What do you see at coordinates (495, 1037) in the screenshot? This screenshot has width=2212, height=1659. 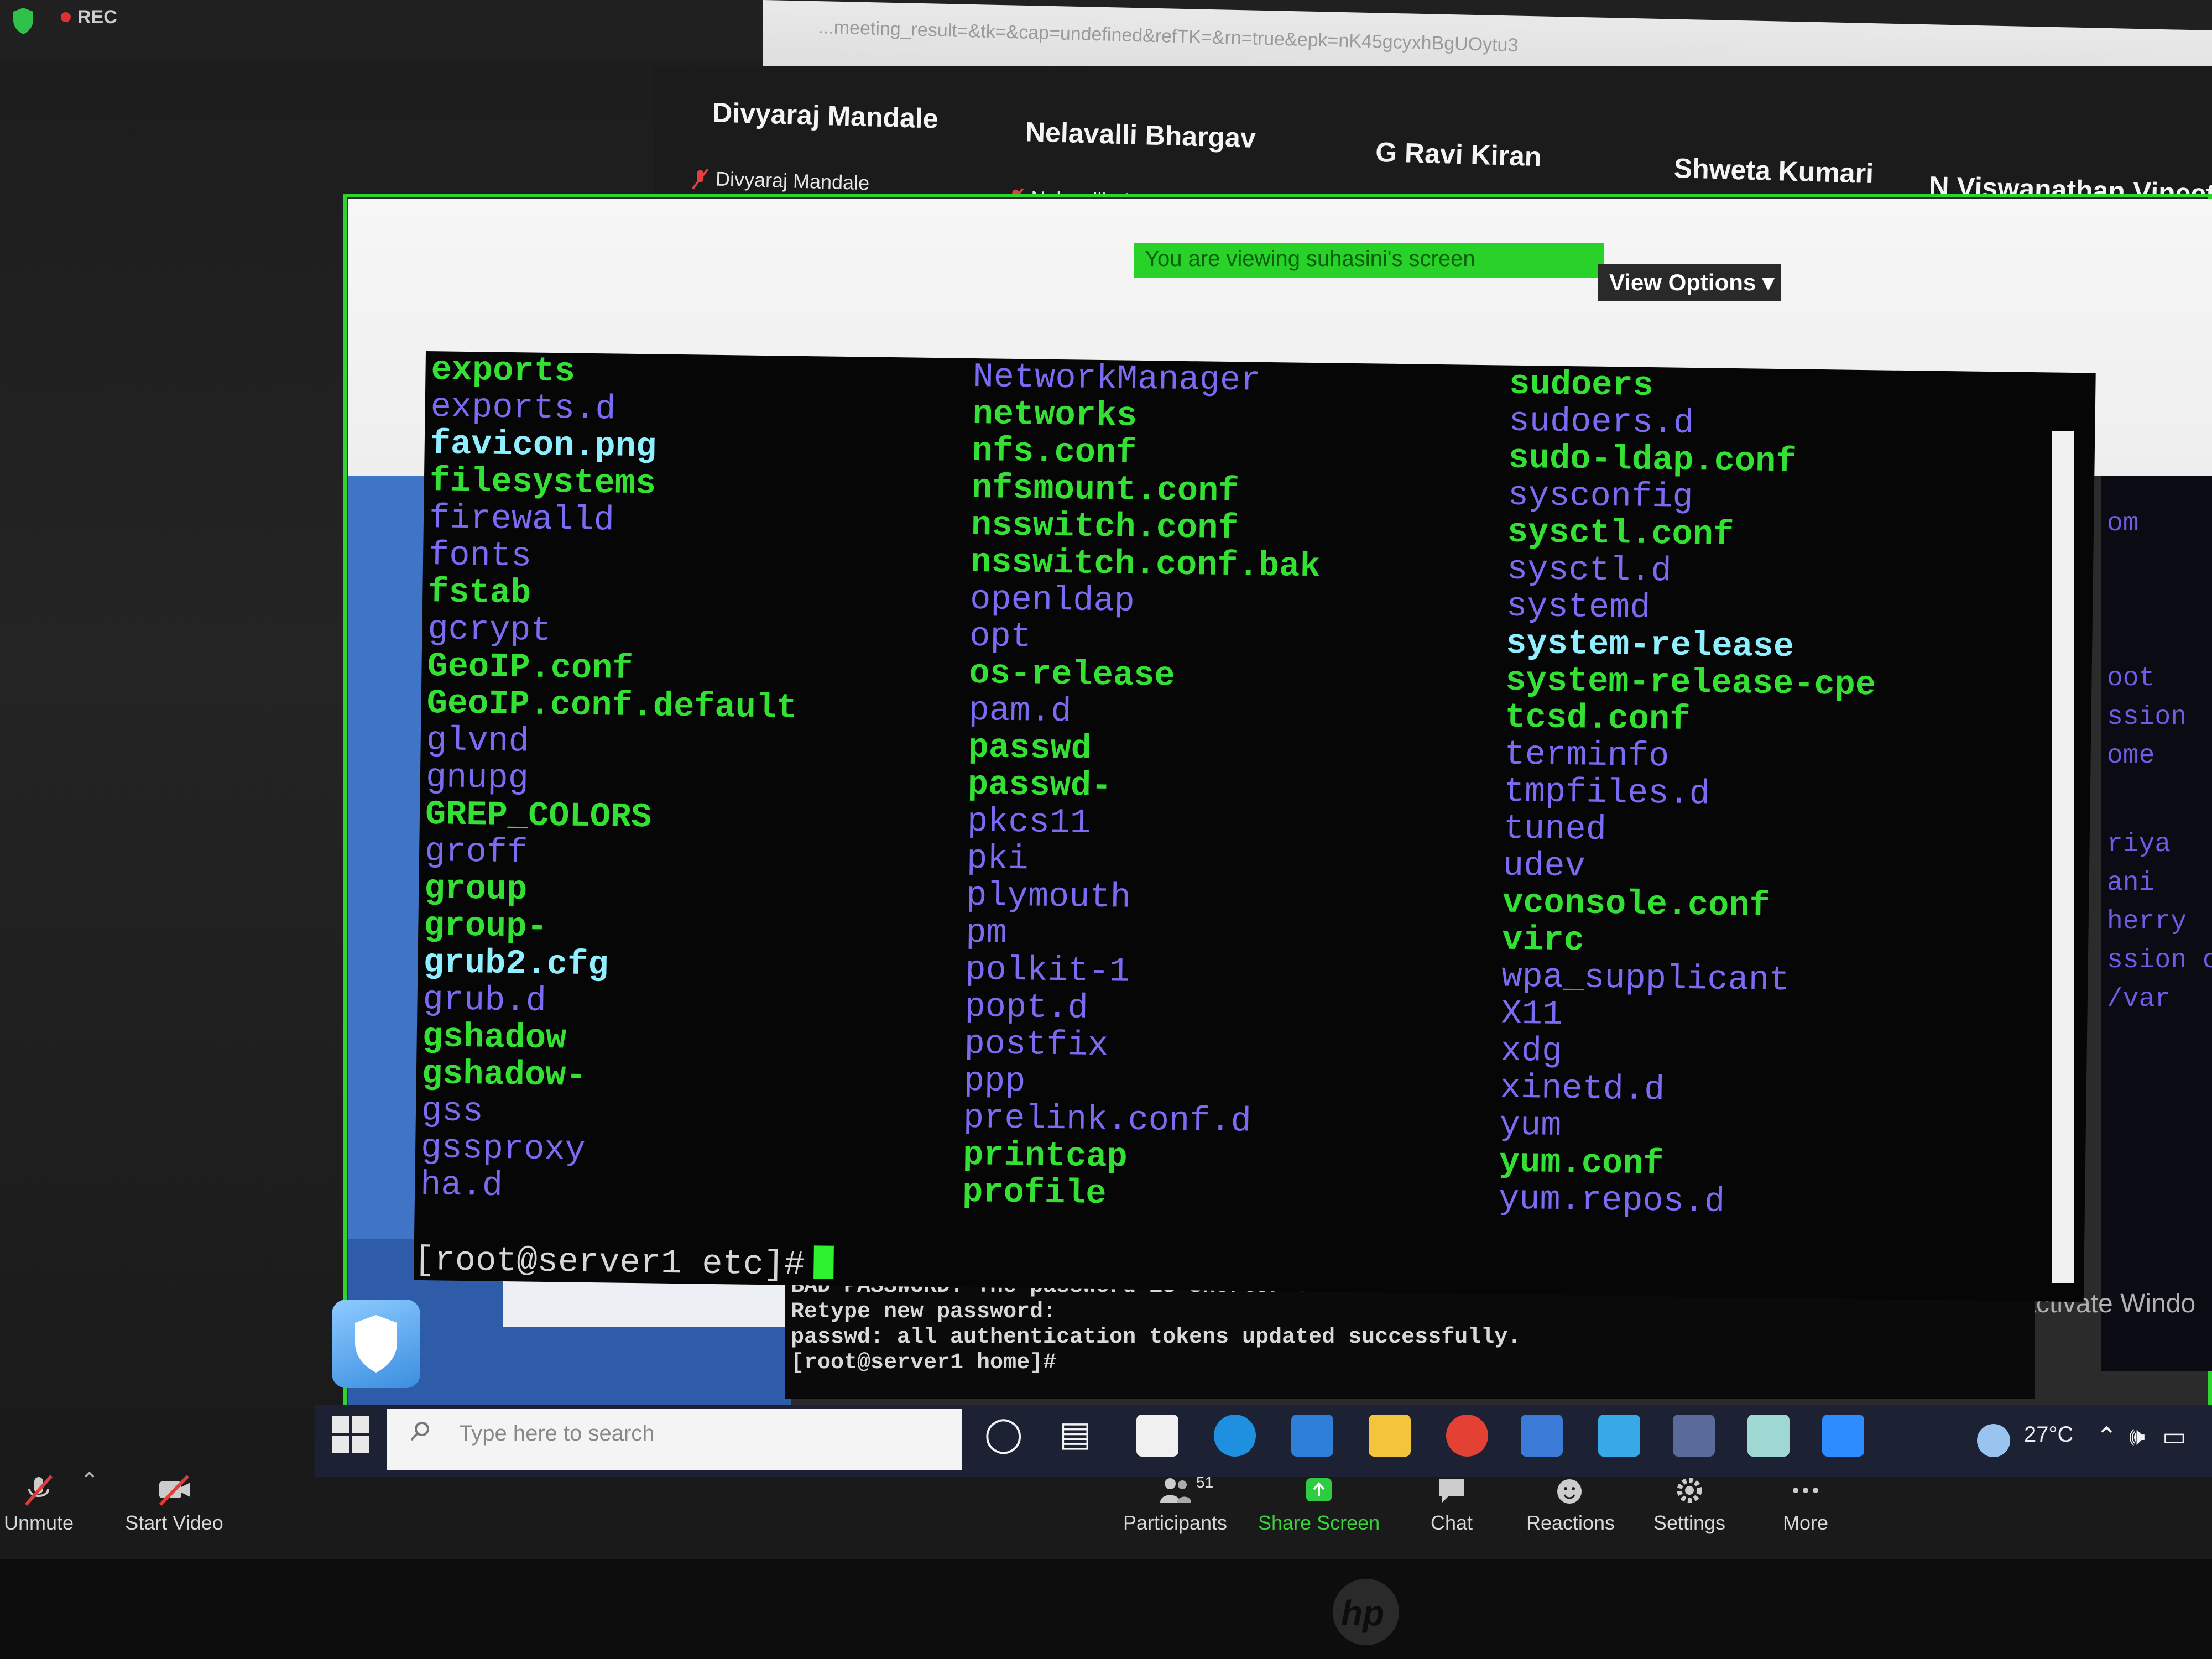 I see `terminal-file-entry: gshadow` at bounding box center [495, 1037].